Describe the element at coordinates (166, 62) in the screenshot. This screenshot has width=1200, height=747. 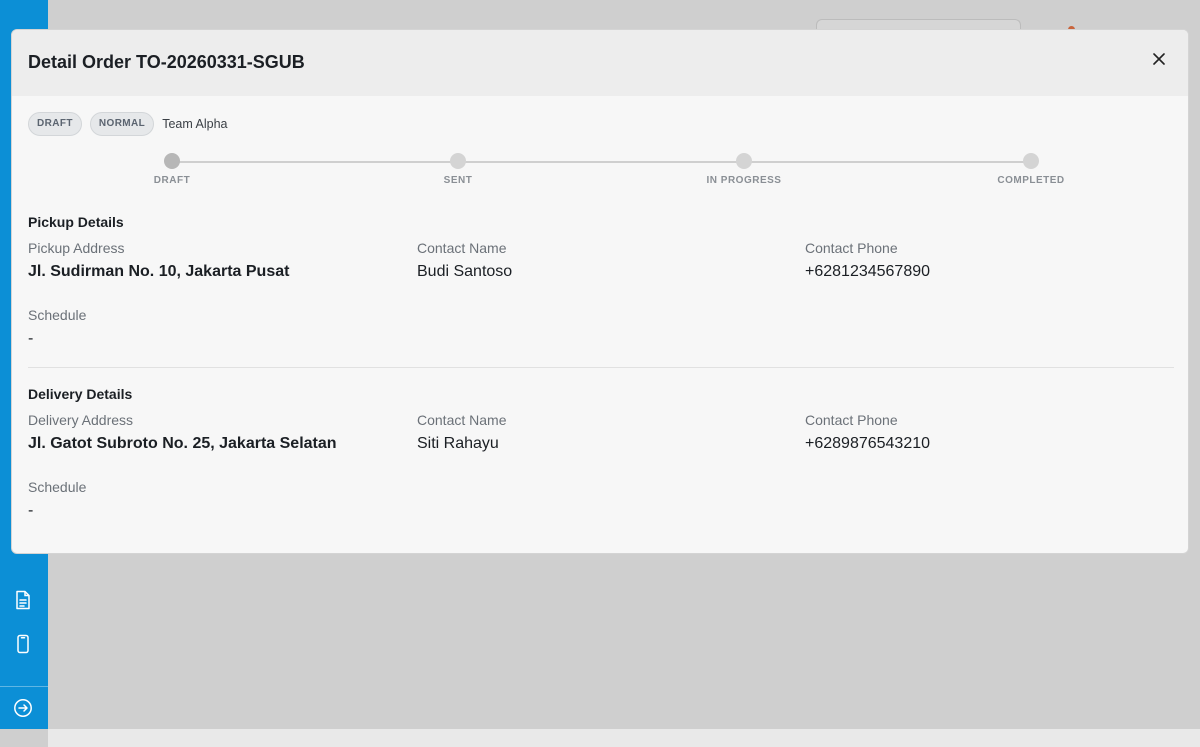
I see `modal-title: Detail Order TO-20260331-SGUB` at that location.